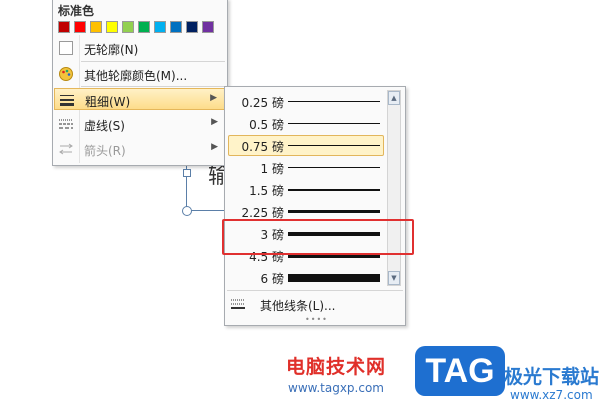 Image resolution: width=607 pixels, height=413 pixels. What do you see at coordinates (262, 103) in the screenshot?
I see `weight-label: 0.25 磅` at bounding box center [262, 103].